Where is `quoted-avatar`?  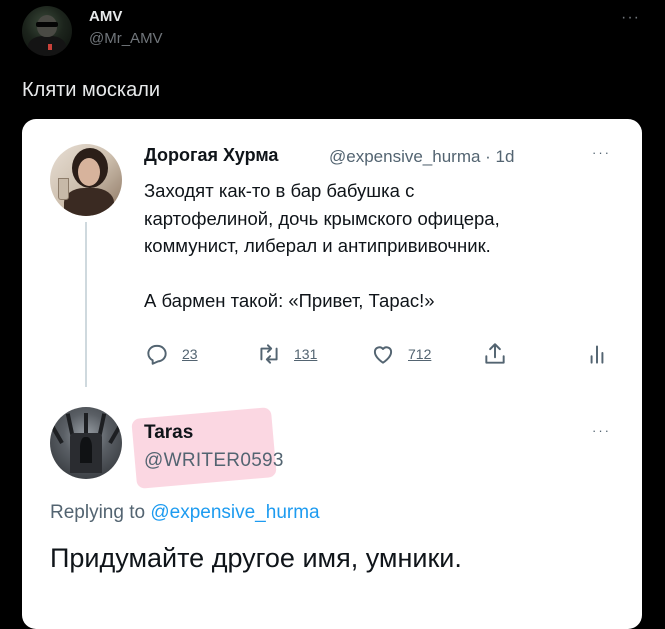 quoted-avatar is located at coordinates (86, 180).